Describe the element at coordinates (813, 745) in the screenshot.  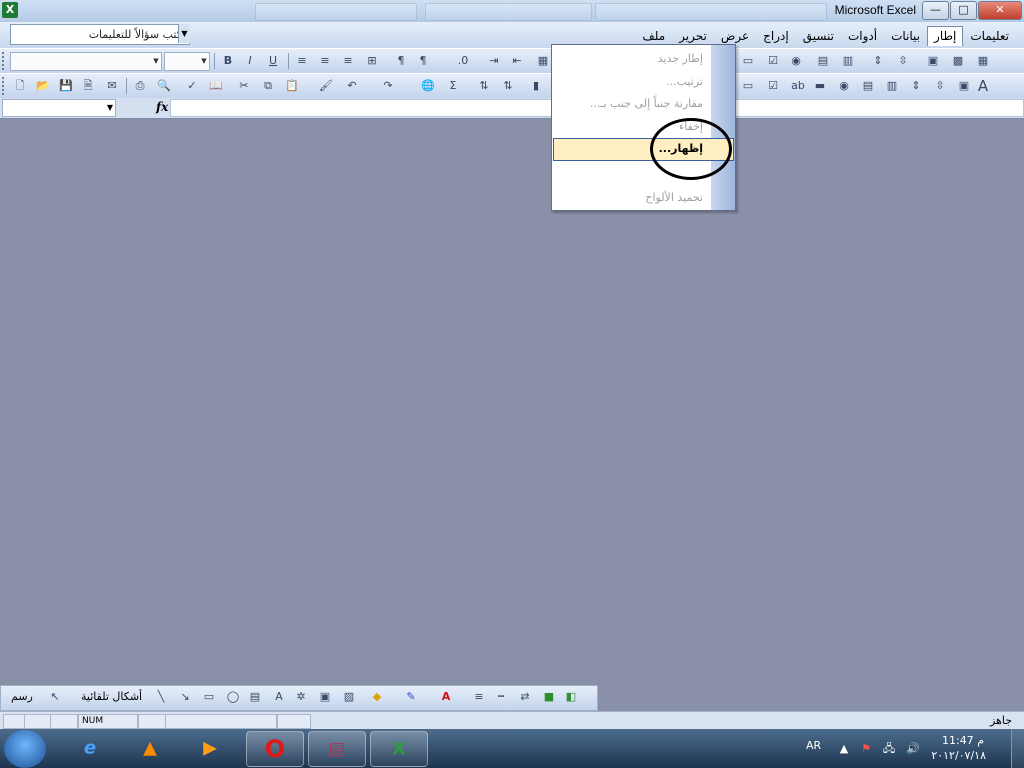
I see `language-indicator: AR` at that location.